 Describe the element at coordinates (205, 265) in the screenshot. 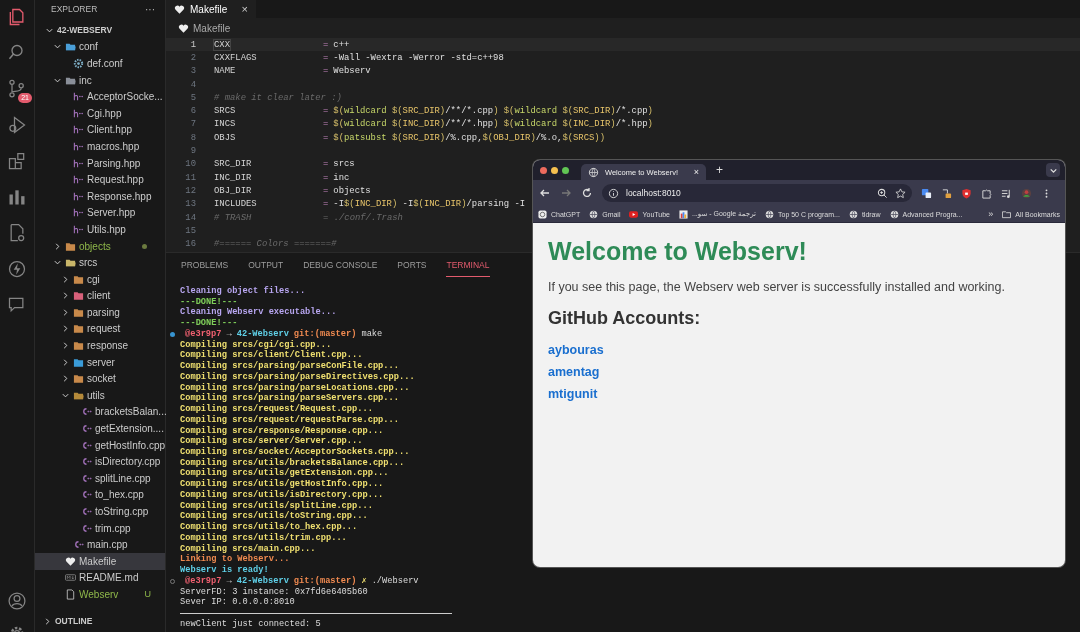

I see `panel-tab: PROBLEMS` at that location.